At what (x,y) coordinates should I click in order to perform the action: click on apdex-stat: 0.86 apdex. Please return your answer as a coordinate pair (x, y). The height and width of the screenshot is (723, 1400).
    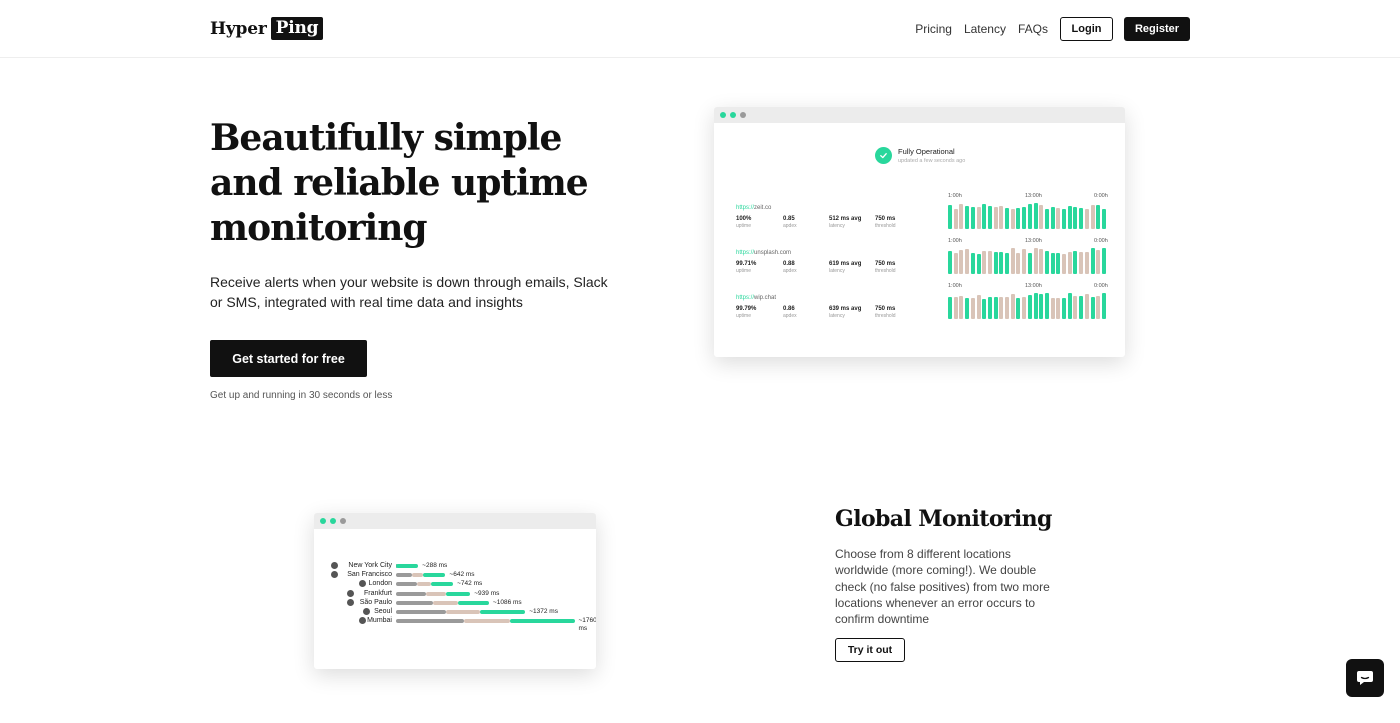
    Looking at the image, I should click on (790, 312).